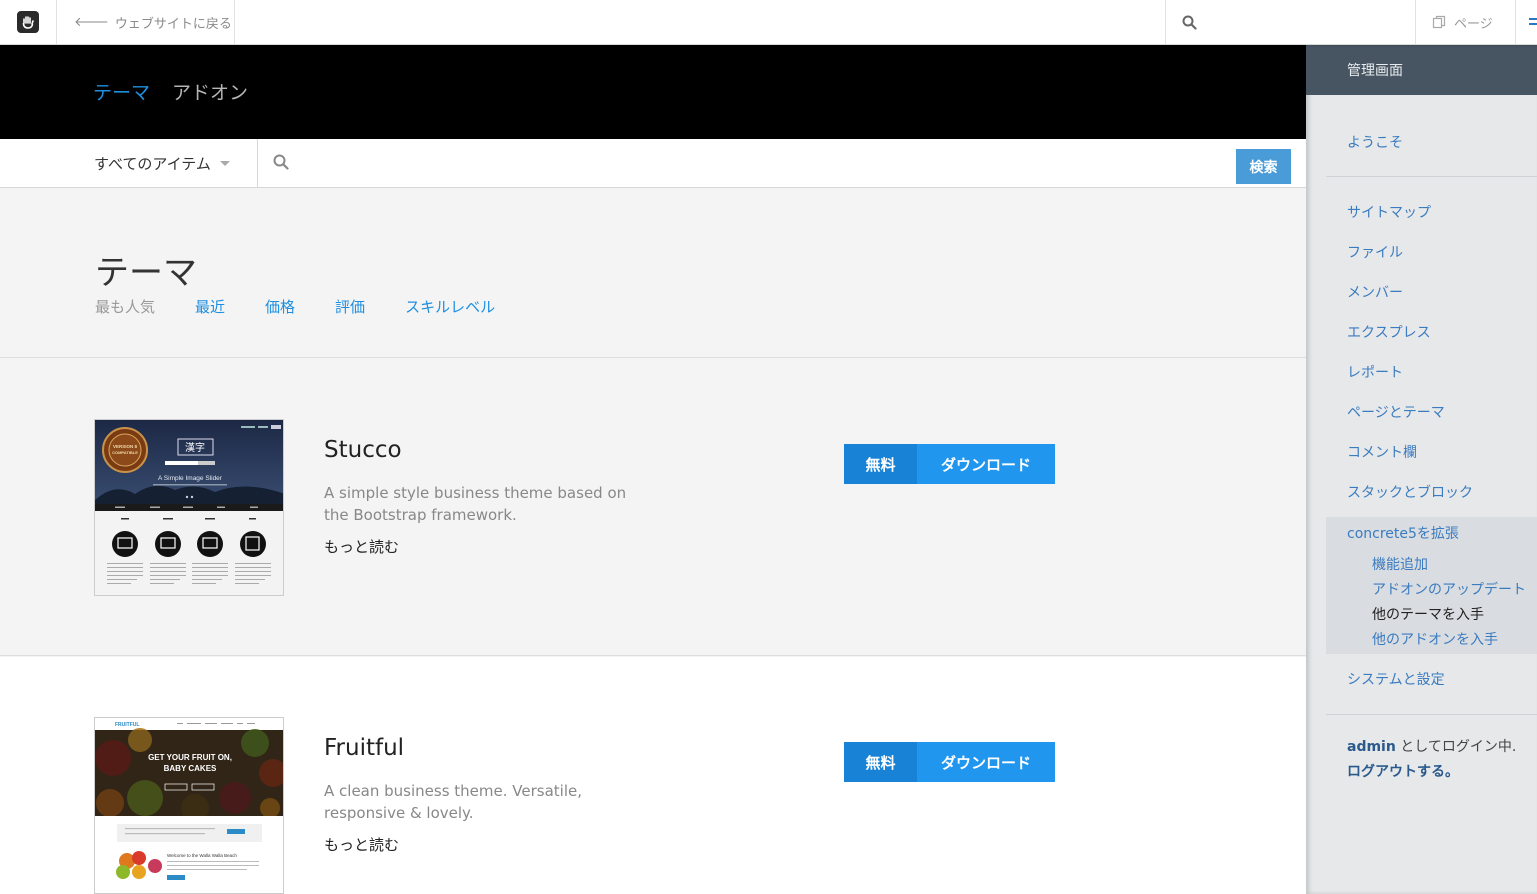  I want to click on panel-item-extend: concrete5を拡張, so click(1403, 533).